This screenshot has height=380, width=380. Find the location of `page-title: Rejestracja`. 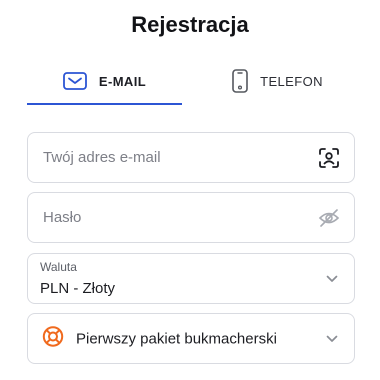

page-title: Rejestracja is located at coordinates (190, 24).